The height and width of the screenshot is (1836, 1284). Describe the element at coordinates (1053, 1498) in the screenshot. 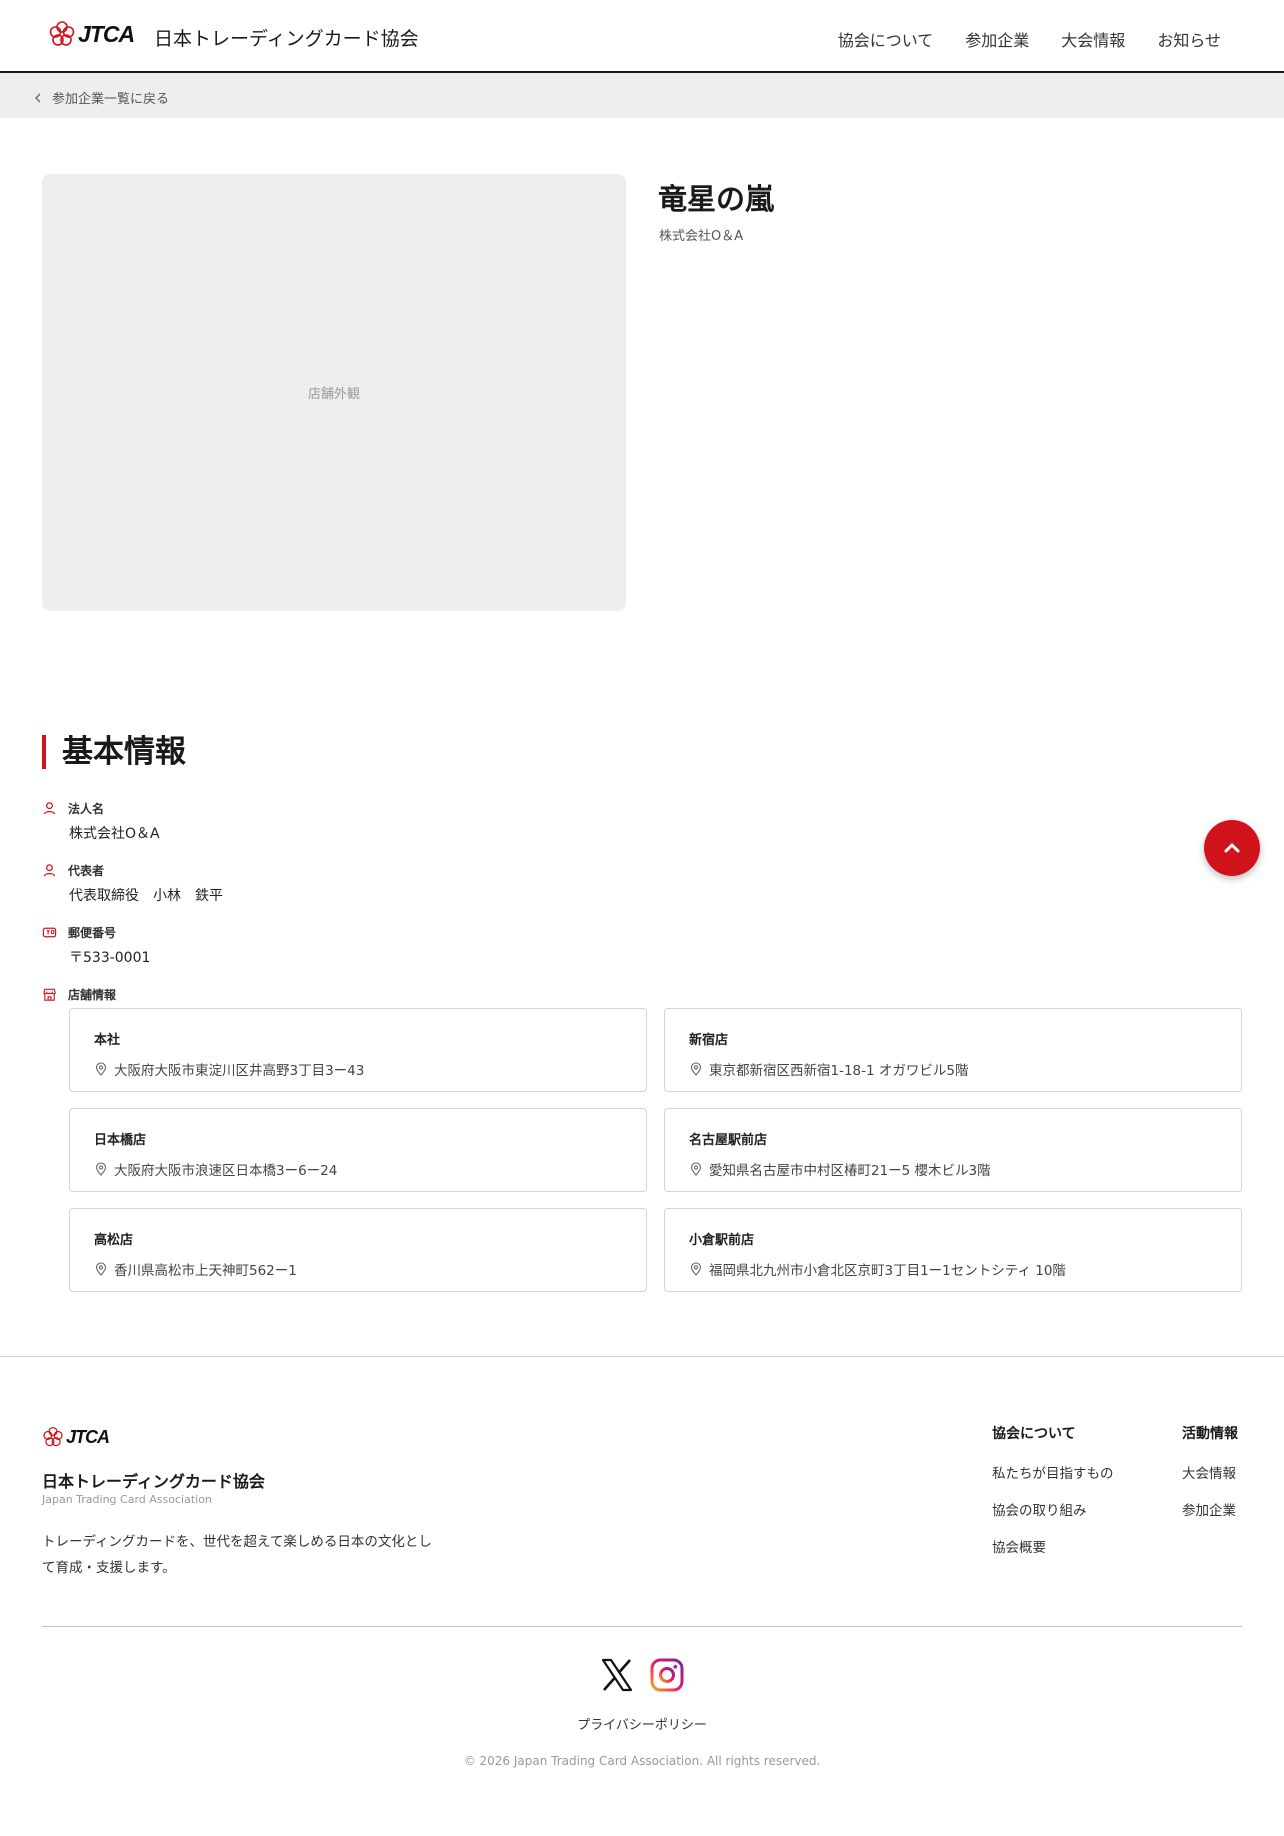

I see `footer-col-about: 協会について 私たちが目指すもの 協会の取り組み 協会概要` at that location.